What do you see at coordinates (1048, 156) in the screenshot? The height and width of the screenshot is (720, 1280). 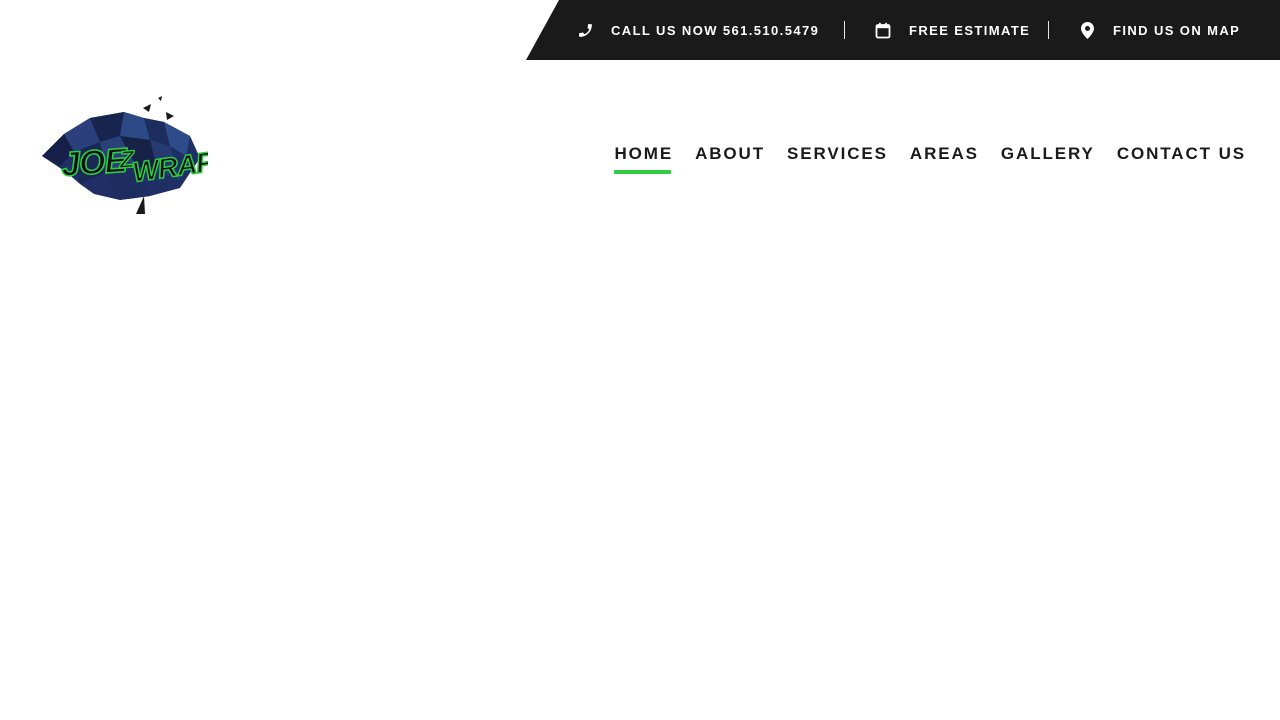 I see `nav-item-gallery: GALLERY` at bounding box center [1048, 156].